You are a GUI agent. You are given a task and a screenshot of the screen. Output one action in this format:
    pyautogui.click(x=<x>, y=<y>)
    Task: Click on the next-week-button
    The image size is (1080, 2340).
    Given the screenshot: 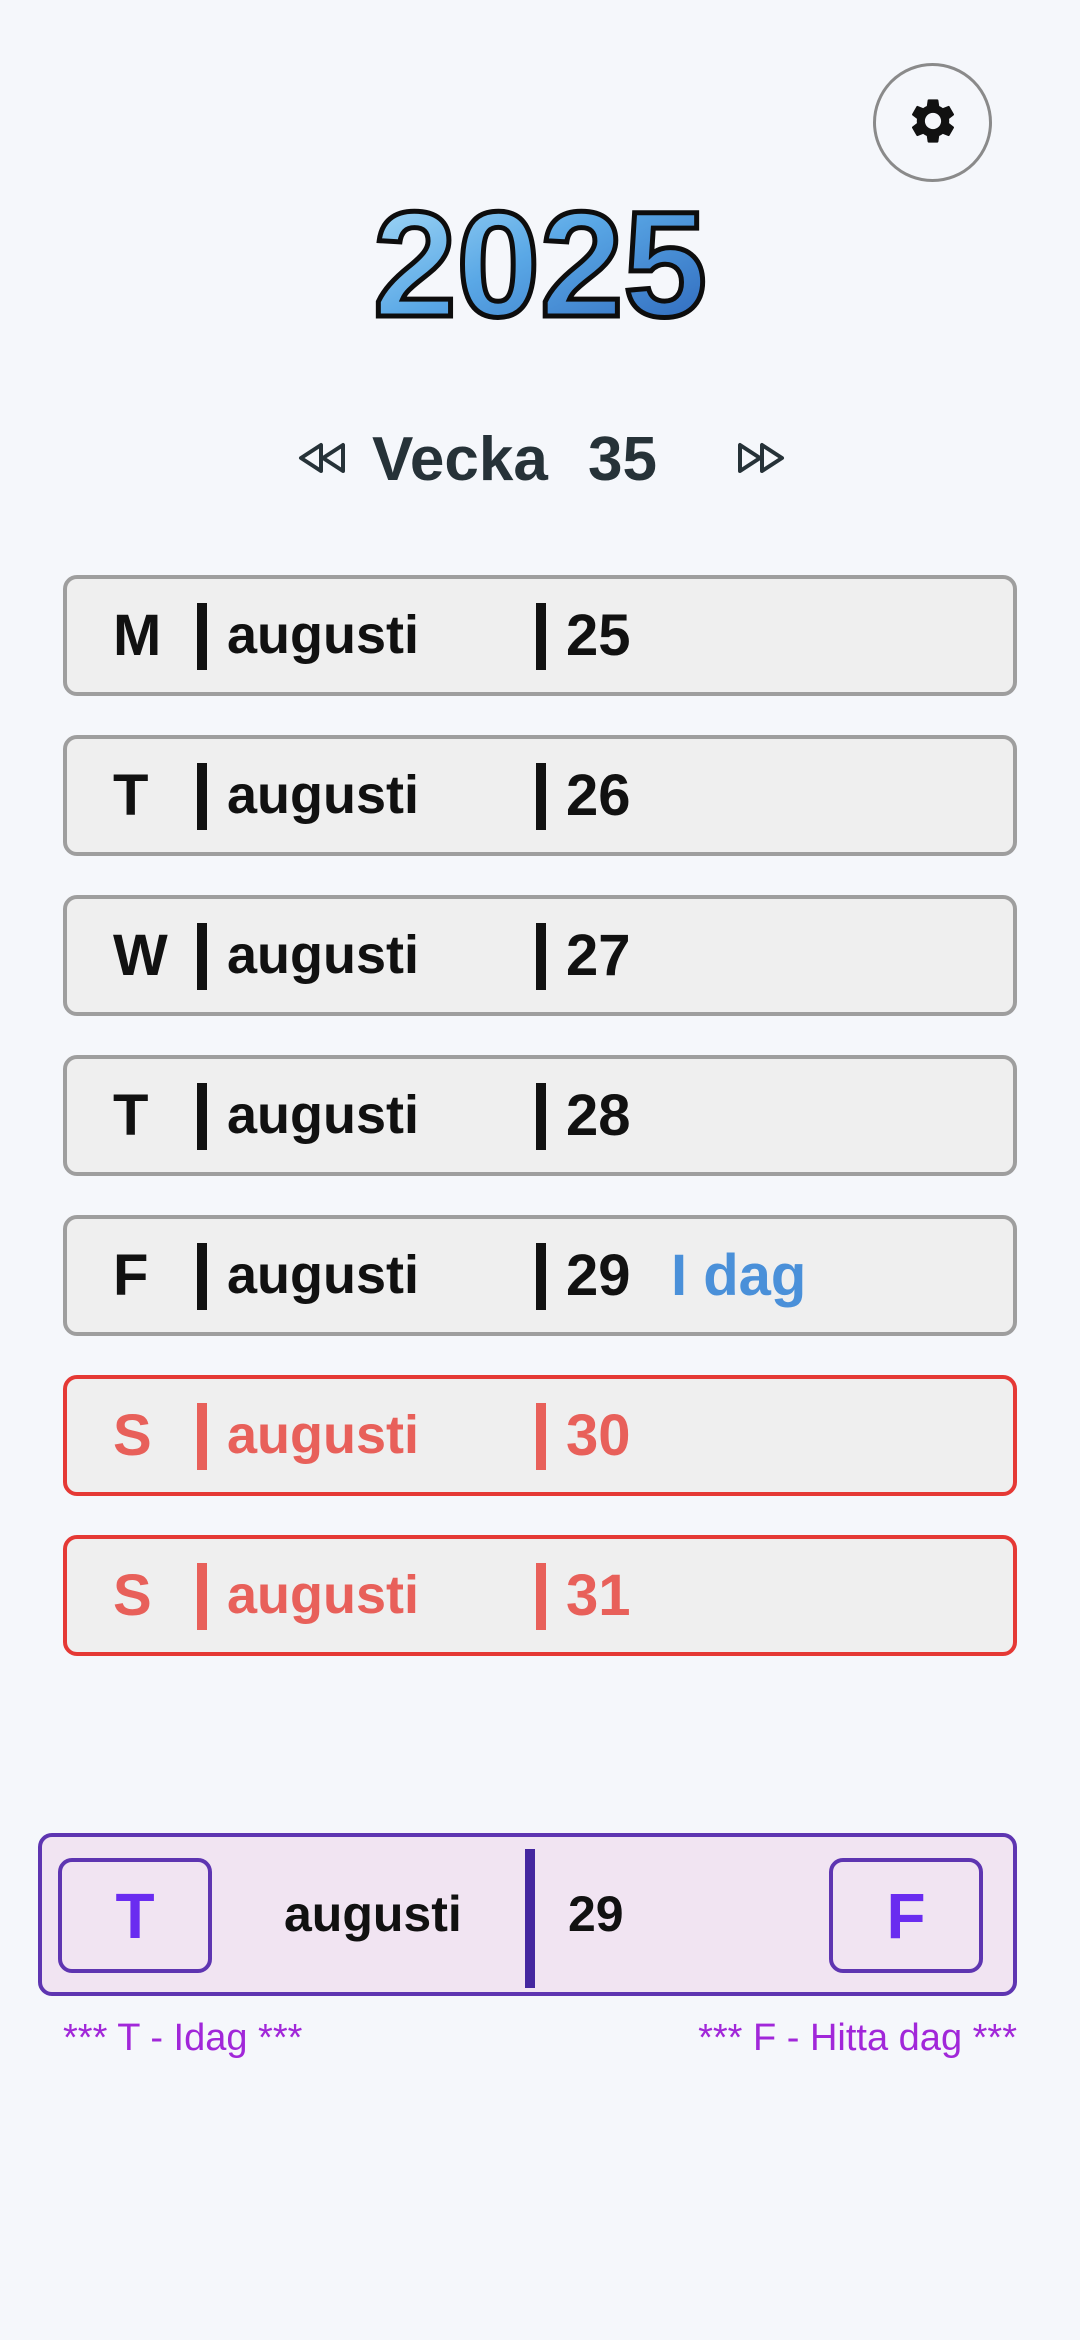 What is the action you would take?
    pyautogui.click(x=761, y=460)
    